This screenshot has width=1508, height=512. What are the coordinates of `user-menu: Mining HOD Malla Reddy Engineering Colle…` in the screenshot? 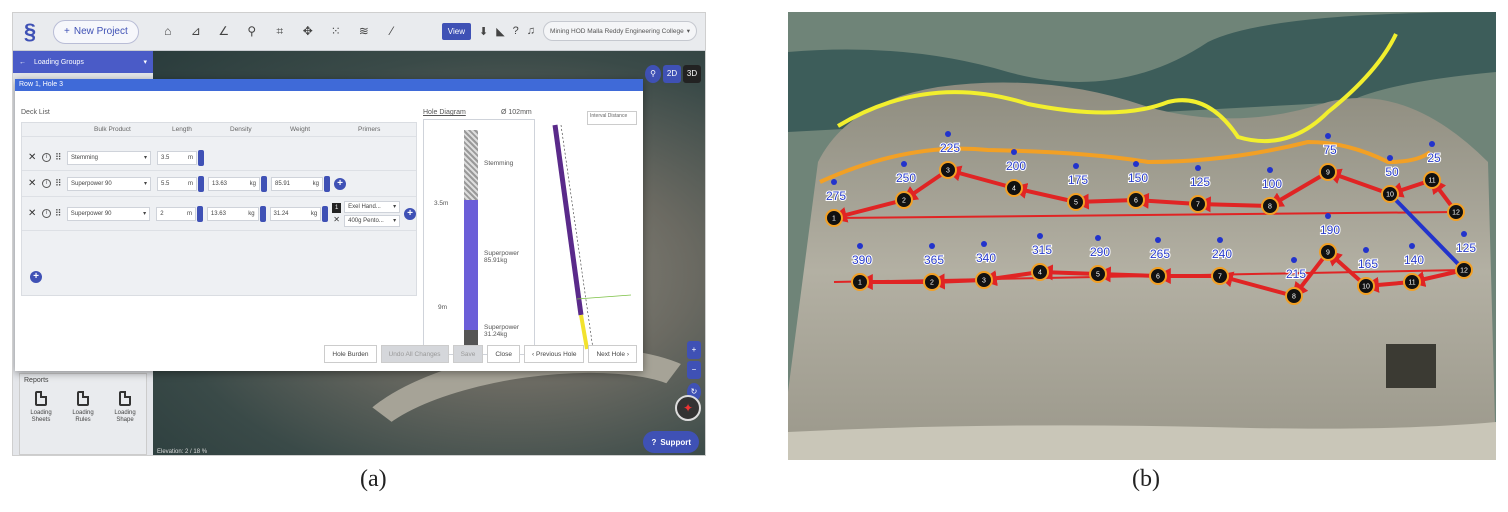 It's located at (620, 31).